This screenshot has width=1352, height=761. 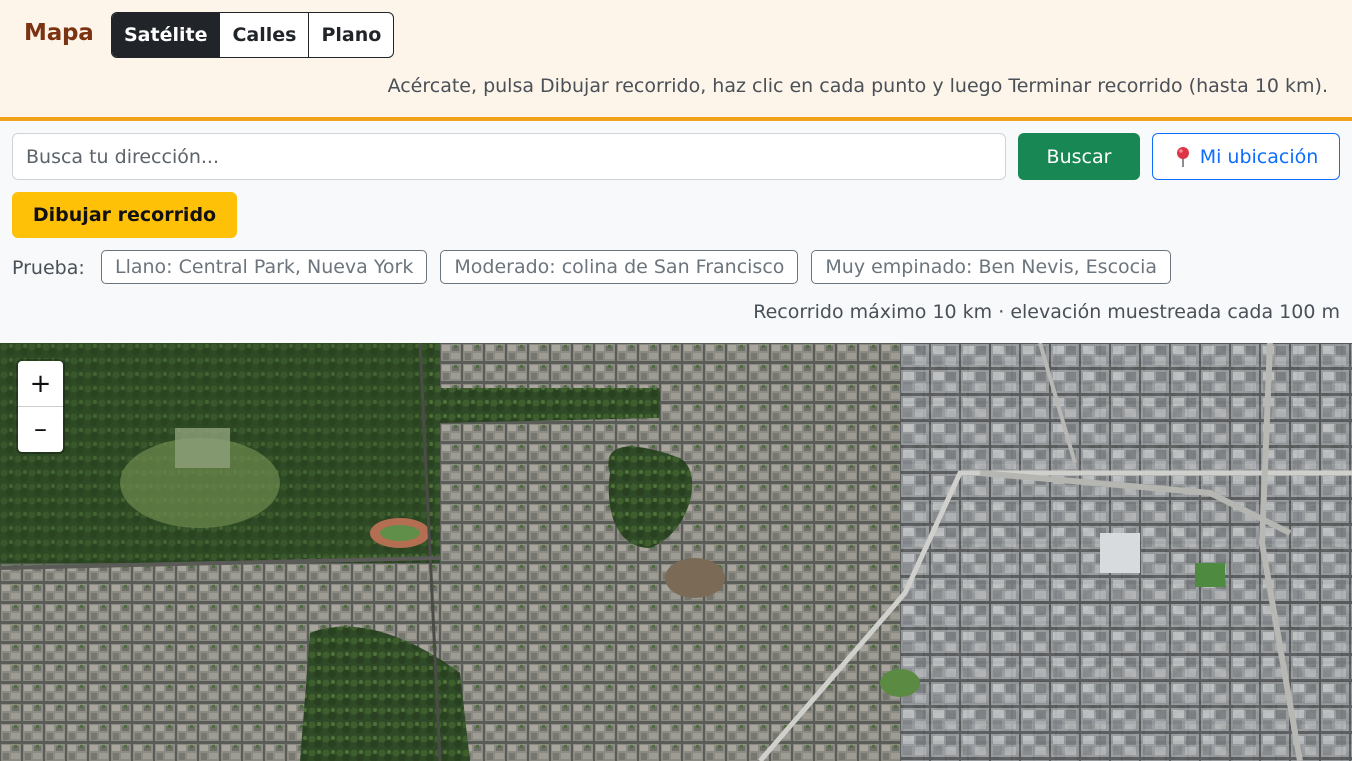 I want to click on example-moderate-button: Moderado: colina de San Francisco, so click(x=619, y=267).